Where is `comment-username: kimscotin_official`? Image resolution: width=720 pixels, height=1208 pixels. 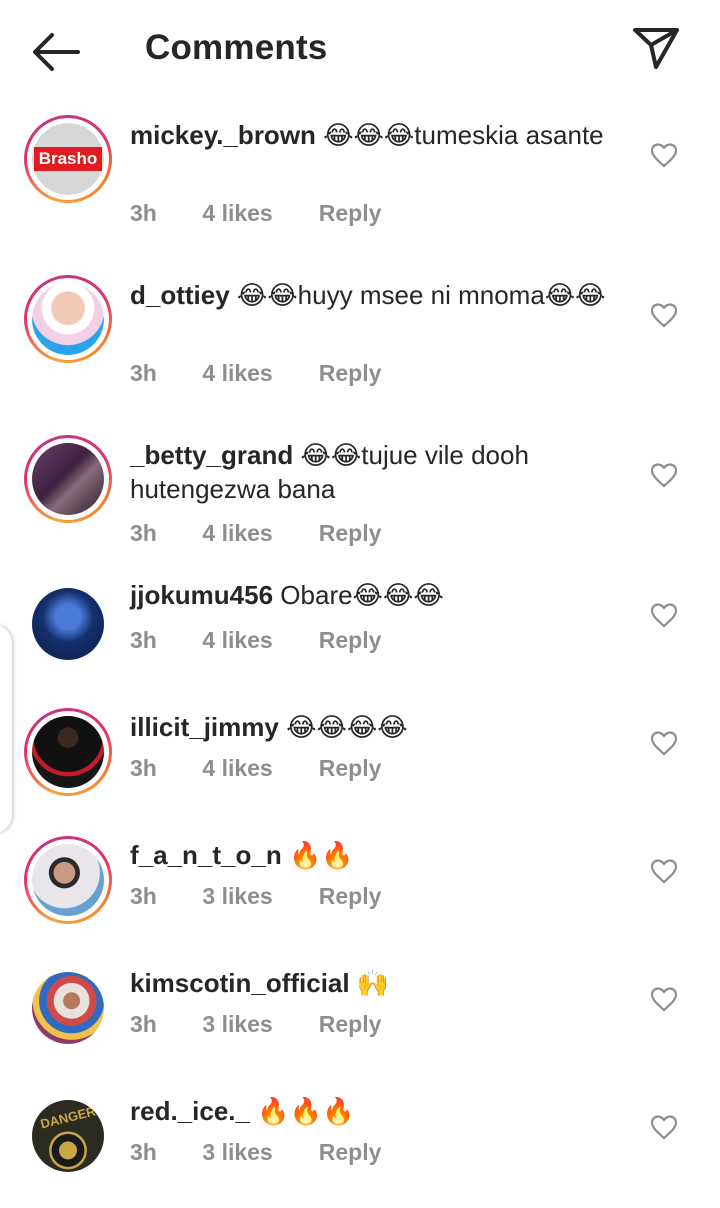
comment-username: kimscotin_official is located at coordinates (240, 983).